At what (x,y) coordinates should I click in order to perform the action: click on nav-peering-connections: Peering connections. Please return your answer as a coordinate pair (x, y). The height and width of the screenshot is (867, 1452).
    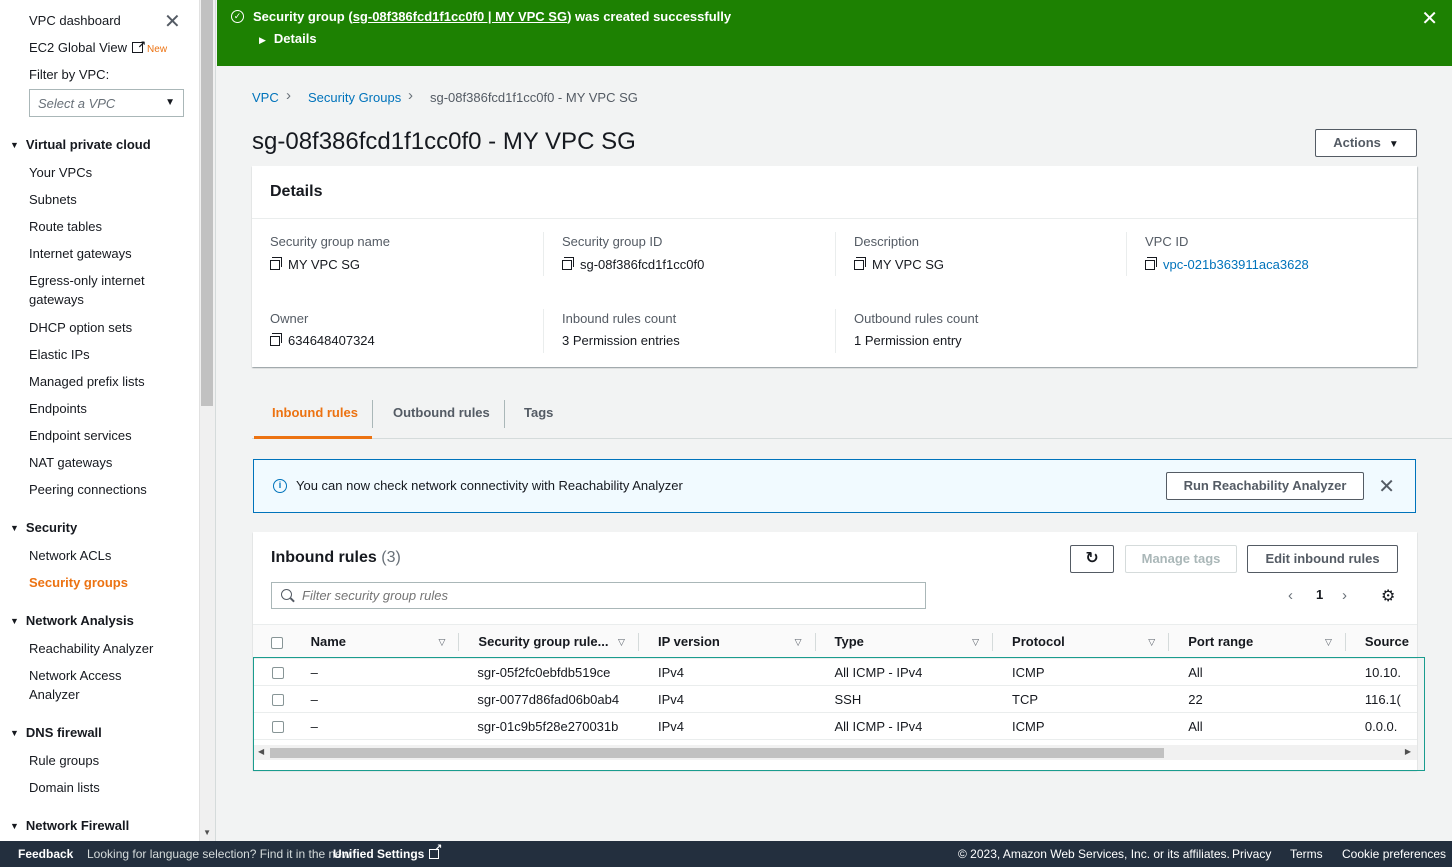
    Looking at the image, I should click on (109, 489).